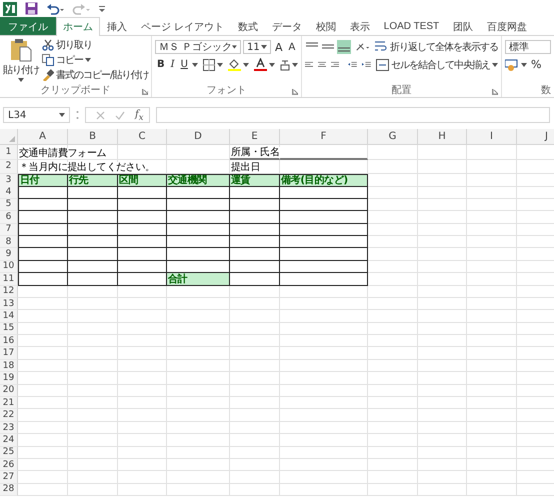 This screenshot has width=554, height=500. What do you see at coordinates (139, 115) in the screenshot?
I see `insert-function-button: f$_{x}$` at bounding box center [139, 115].